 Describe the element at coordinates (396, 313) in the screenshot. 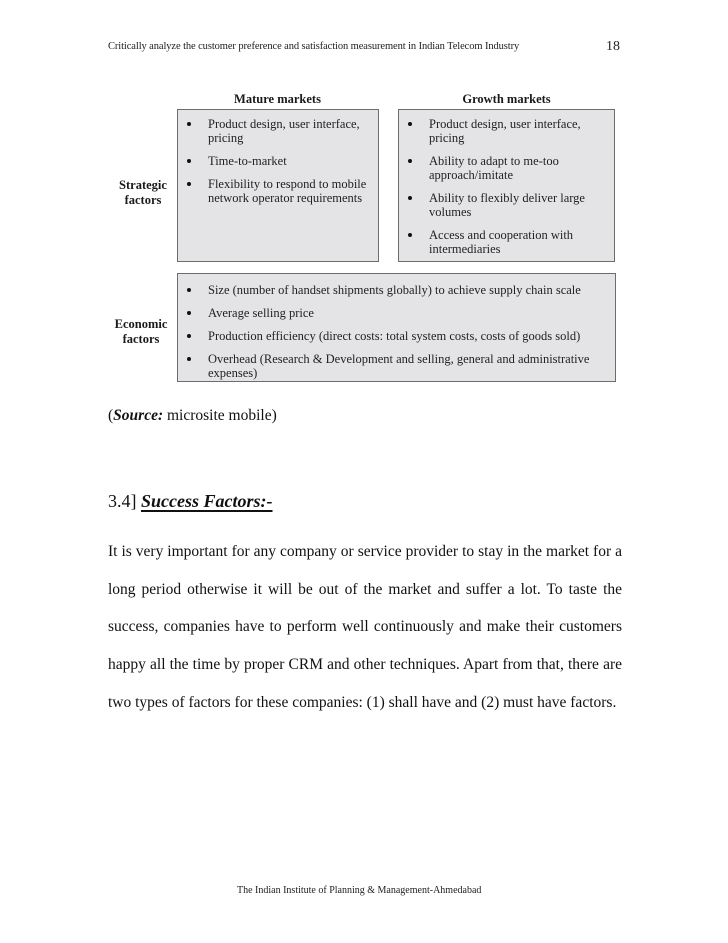

I see `list-item: Average selling price` at that location.